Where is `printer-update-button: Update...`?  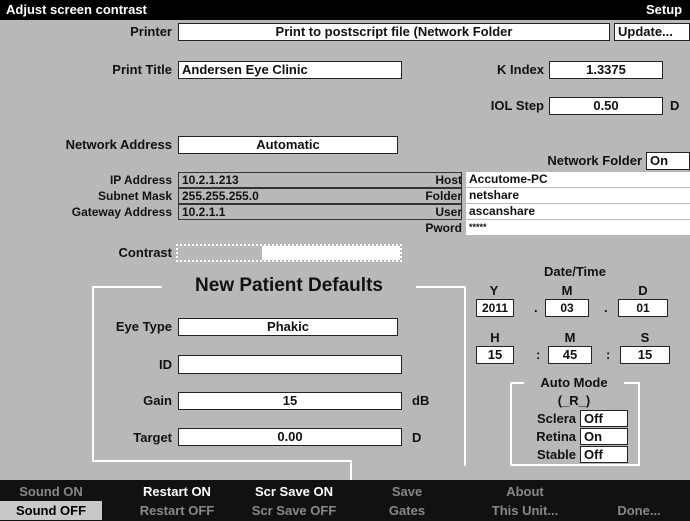 printer-update-button: Update... is located at coordinates (652, 32).